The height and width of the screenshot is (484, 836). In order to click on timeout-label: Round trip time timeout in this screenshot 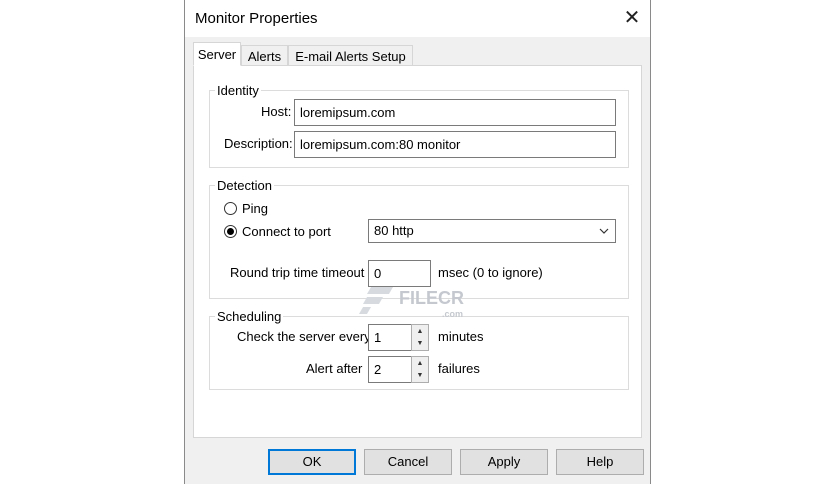, I will do `click(297, 272)`.